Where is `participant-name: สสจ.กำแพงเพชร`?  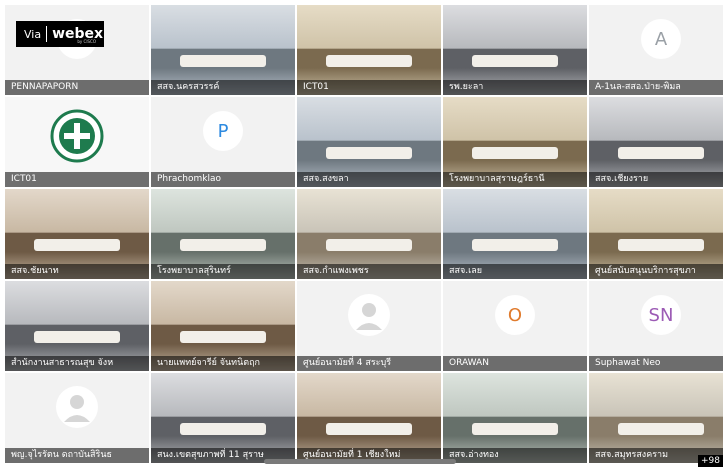 participant-name: สสจ.กำแพงเพชร is located at coordinates (369, 271).